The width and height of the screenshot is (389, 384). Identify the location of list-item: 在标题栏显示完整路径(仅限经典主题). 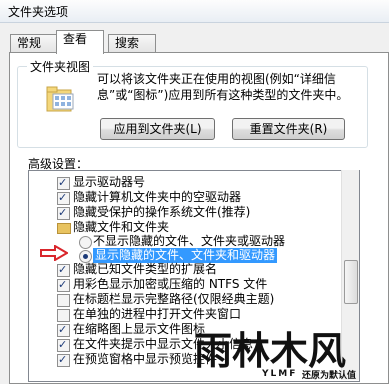
(194, 300).